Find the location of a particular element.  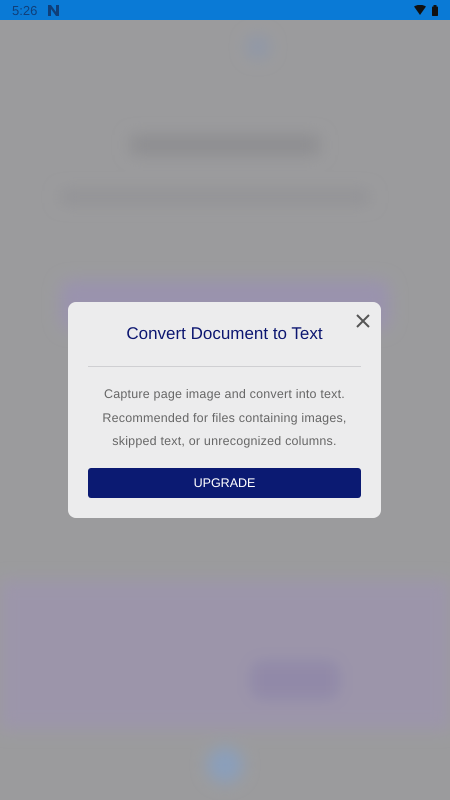

upgrade-button: UPGRADE is located at coordinates (224, 483).